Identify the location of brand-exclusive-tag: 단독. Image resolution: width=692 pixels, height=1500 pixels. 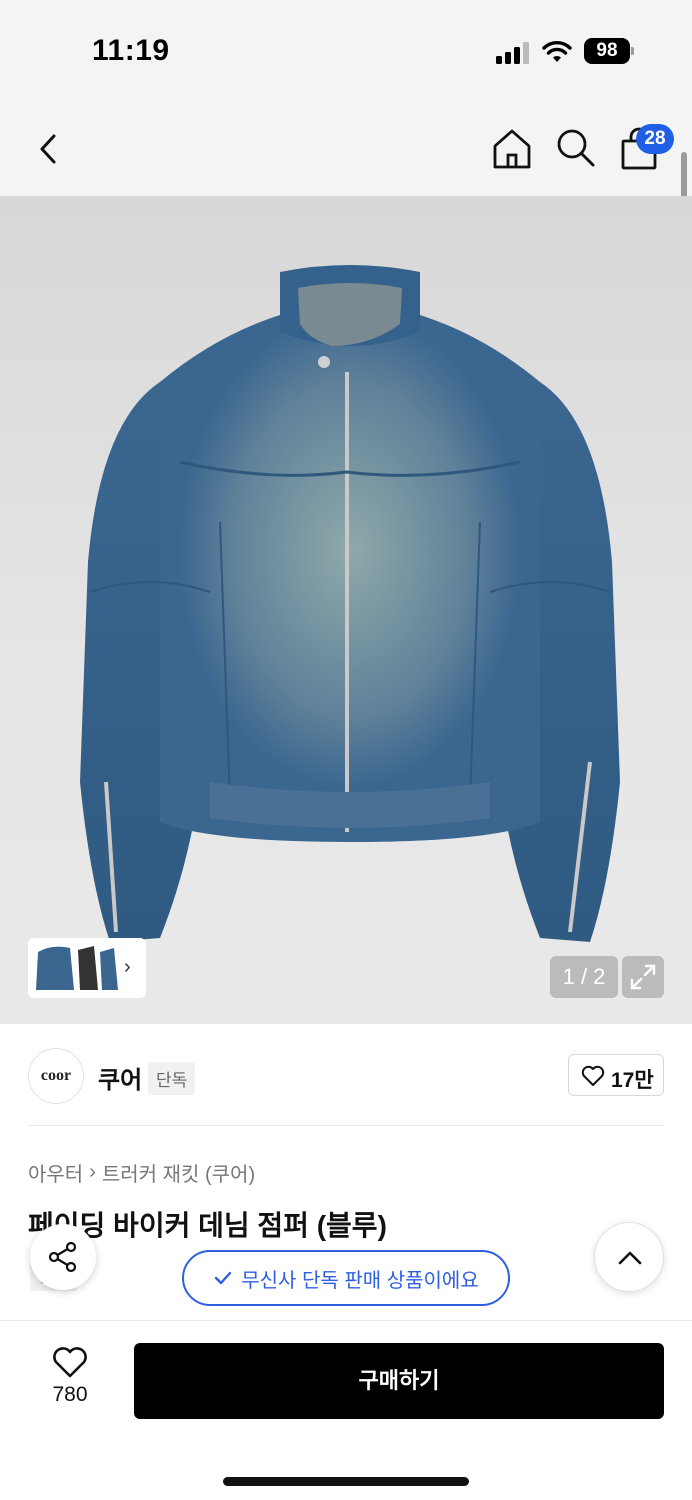
(172, 1078).